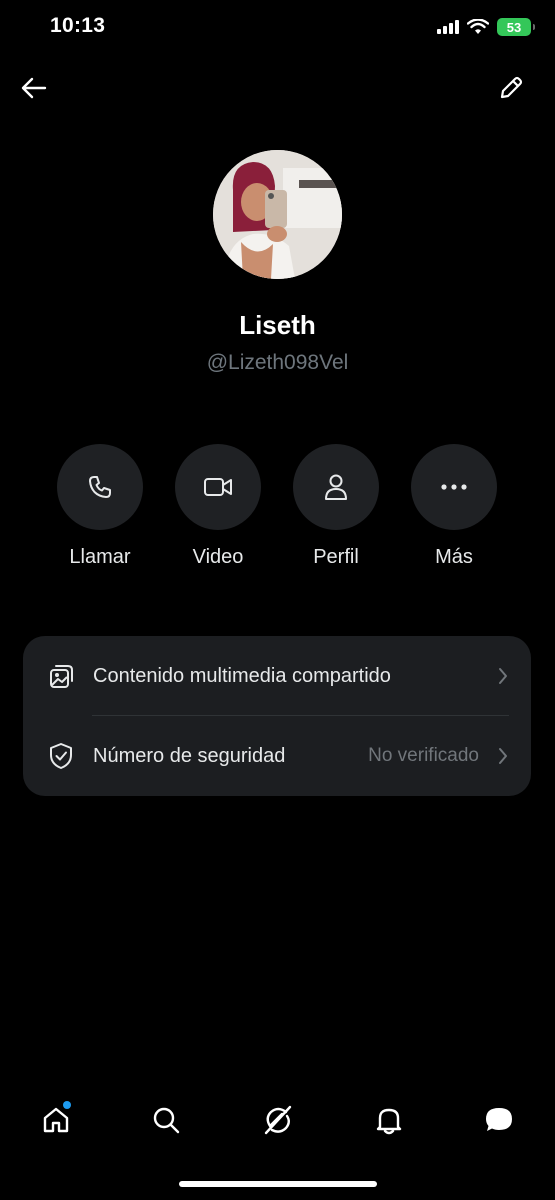 Image resolution: width=555 pixels, height=1200 pixels. What do you see at coordinates (242, 675) in the screenshot?
I see `shared-media-label: Contenido multimedia compartido` at bounding box center [242, 675].